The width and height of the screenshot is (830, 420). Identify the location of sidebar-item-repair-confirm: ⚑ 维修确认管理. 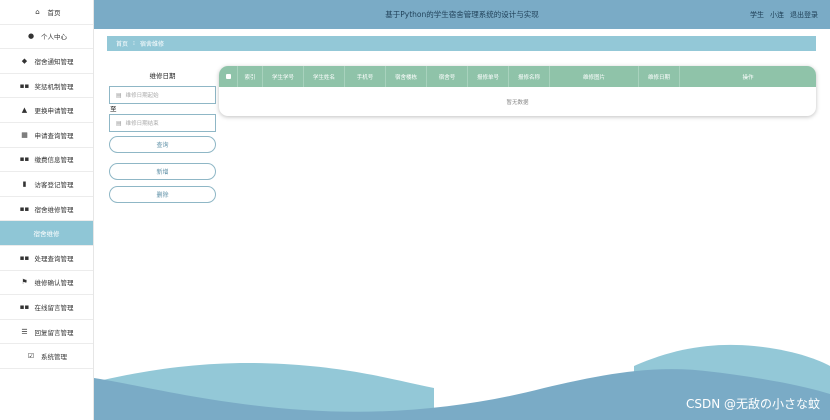
(46, 283).